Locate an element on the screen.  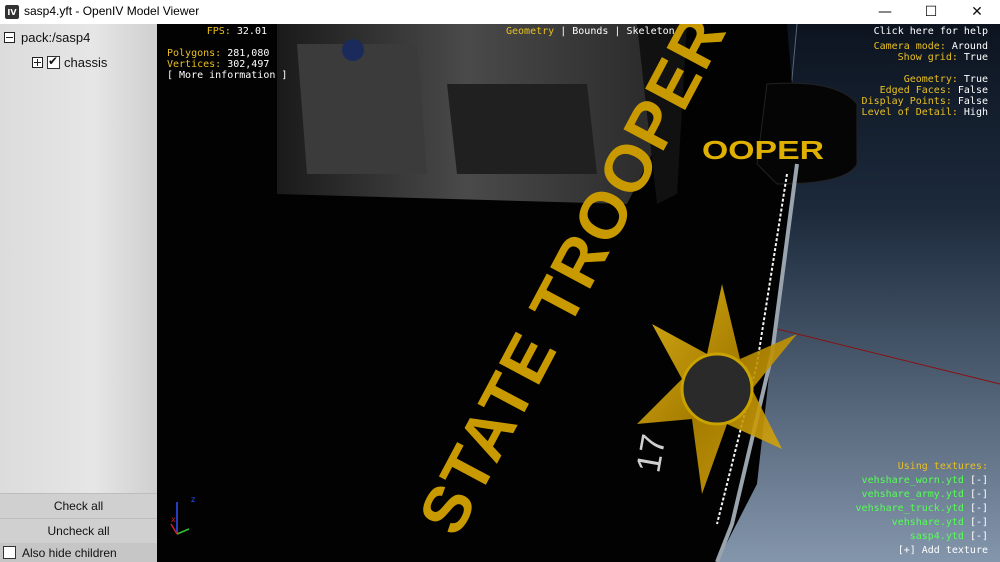
tab-geometry: Geometry is located at coordinates (530, 31).